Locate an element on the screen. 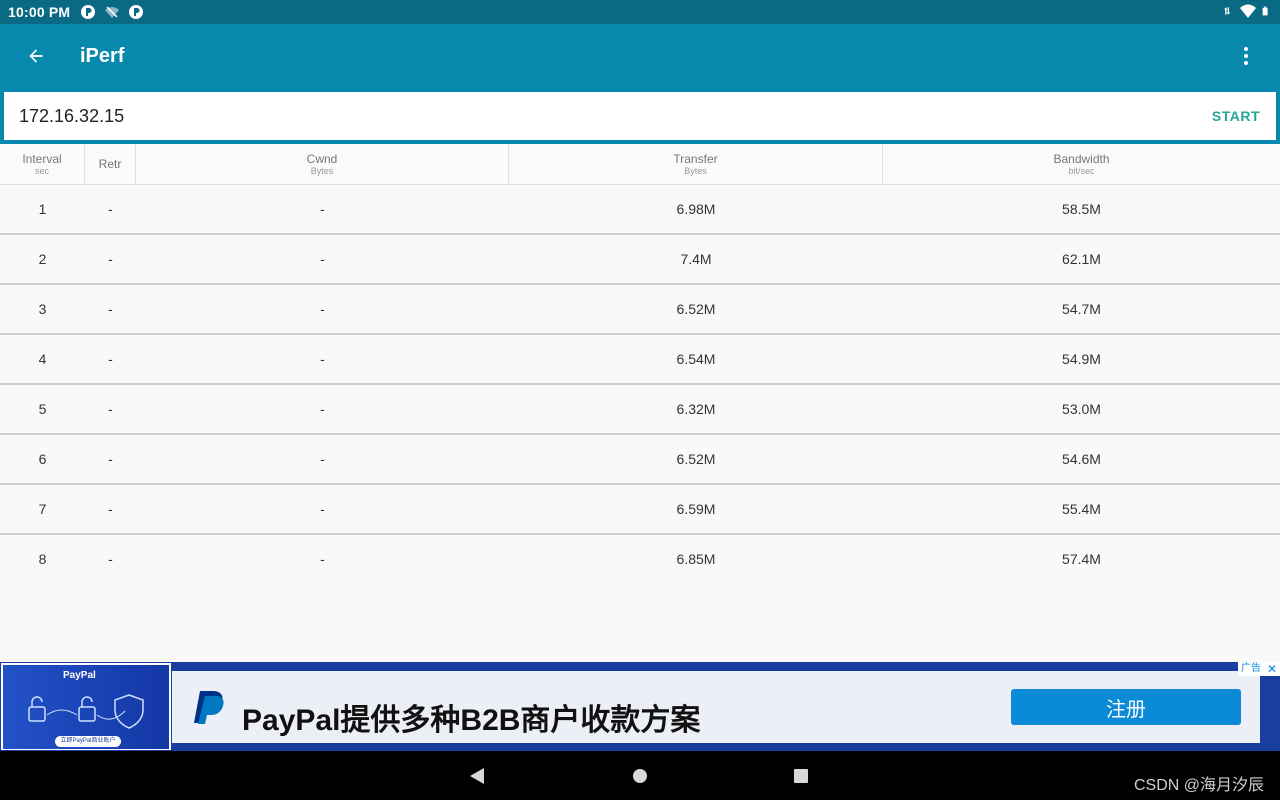 Image resolution: width=1280 pixels, height=800 pixels. nav-recents-icon is located at coordinates (801, 776).